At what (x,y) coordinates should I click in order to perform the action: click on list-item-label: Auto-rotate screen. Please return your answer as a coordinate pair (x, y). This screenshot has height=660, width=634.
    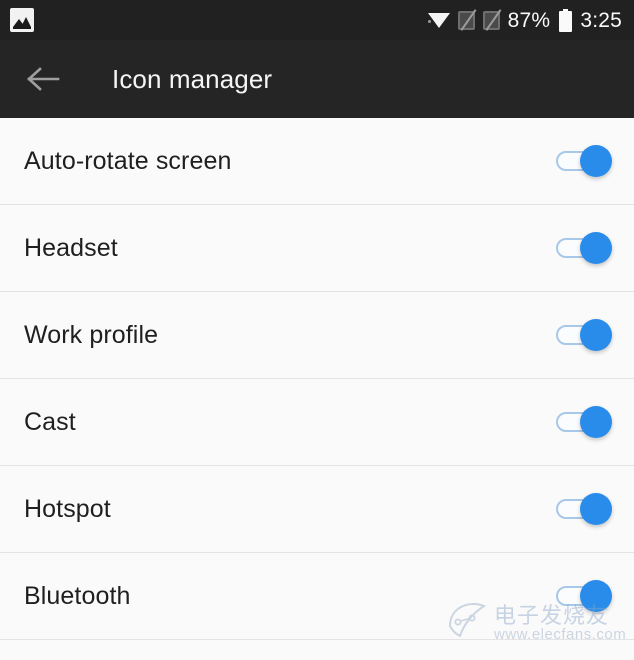
    Looking at the image, I should click on (128, 160).